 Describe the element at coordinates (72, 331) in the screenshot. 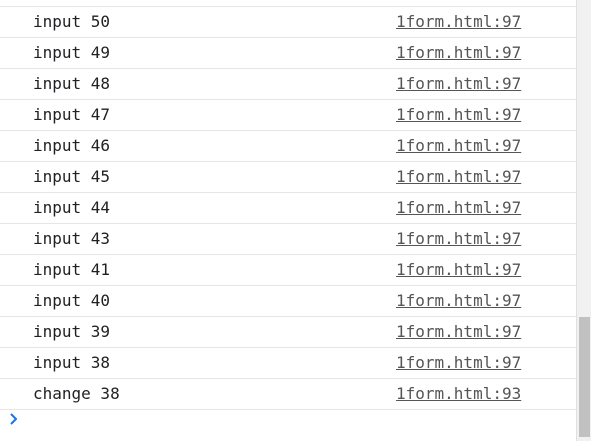

I see `console-message-text: input 39` at that location.